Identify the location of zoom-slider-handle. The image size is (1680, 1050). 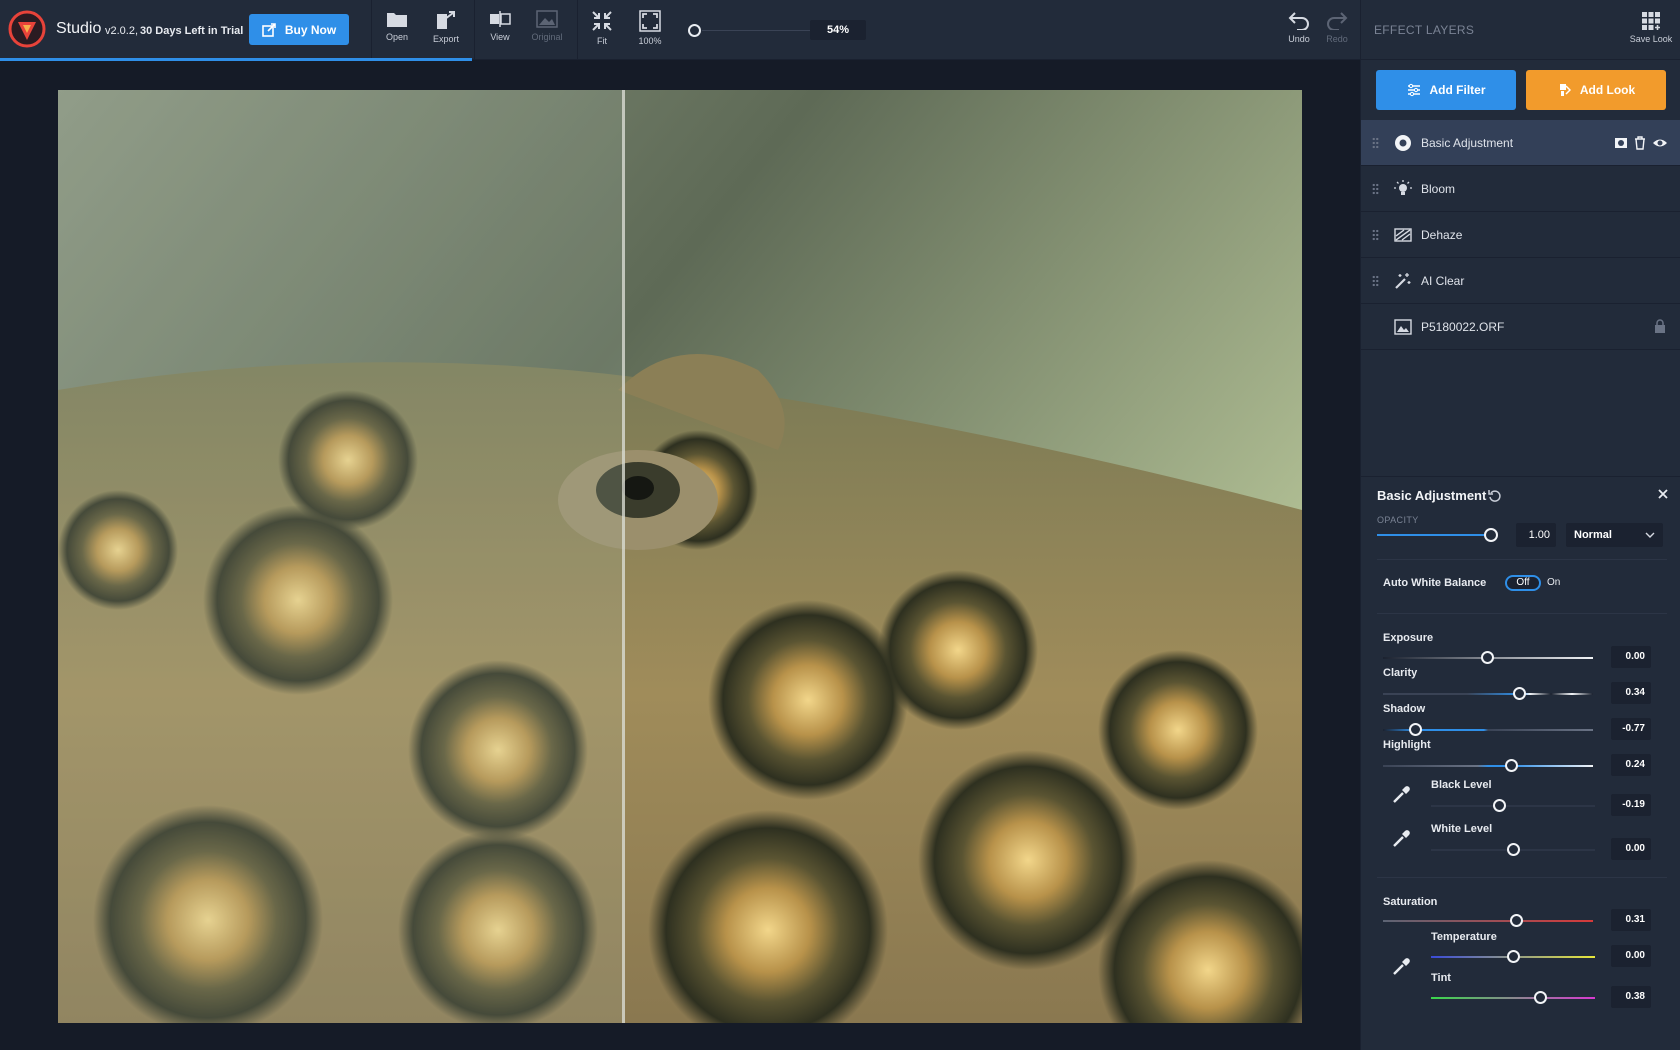
(694, 30).